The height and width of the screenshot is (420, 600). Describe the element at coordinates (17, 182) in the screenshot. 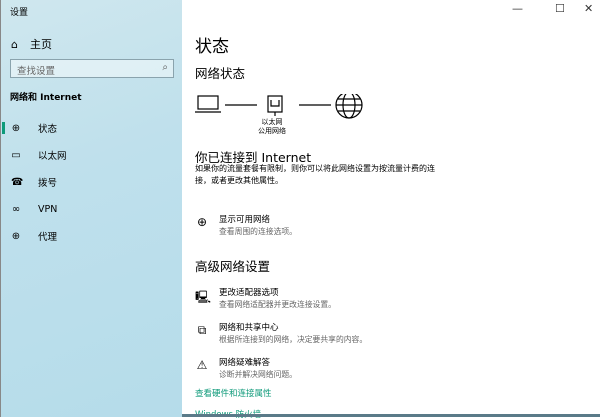

I see `dialup-icon: ☎` at that location.